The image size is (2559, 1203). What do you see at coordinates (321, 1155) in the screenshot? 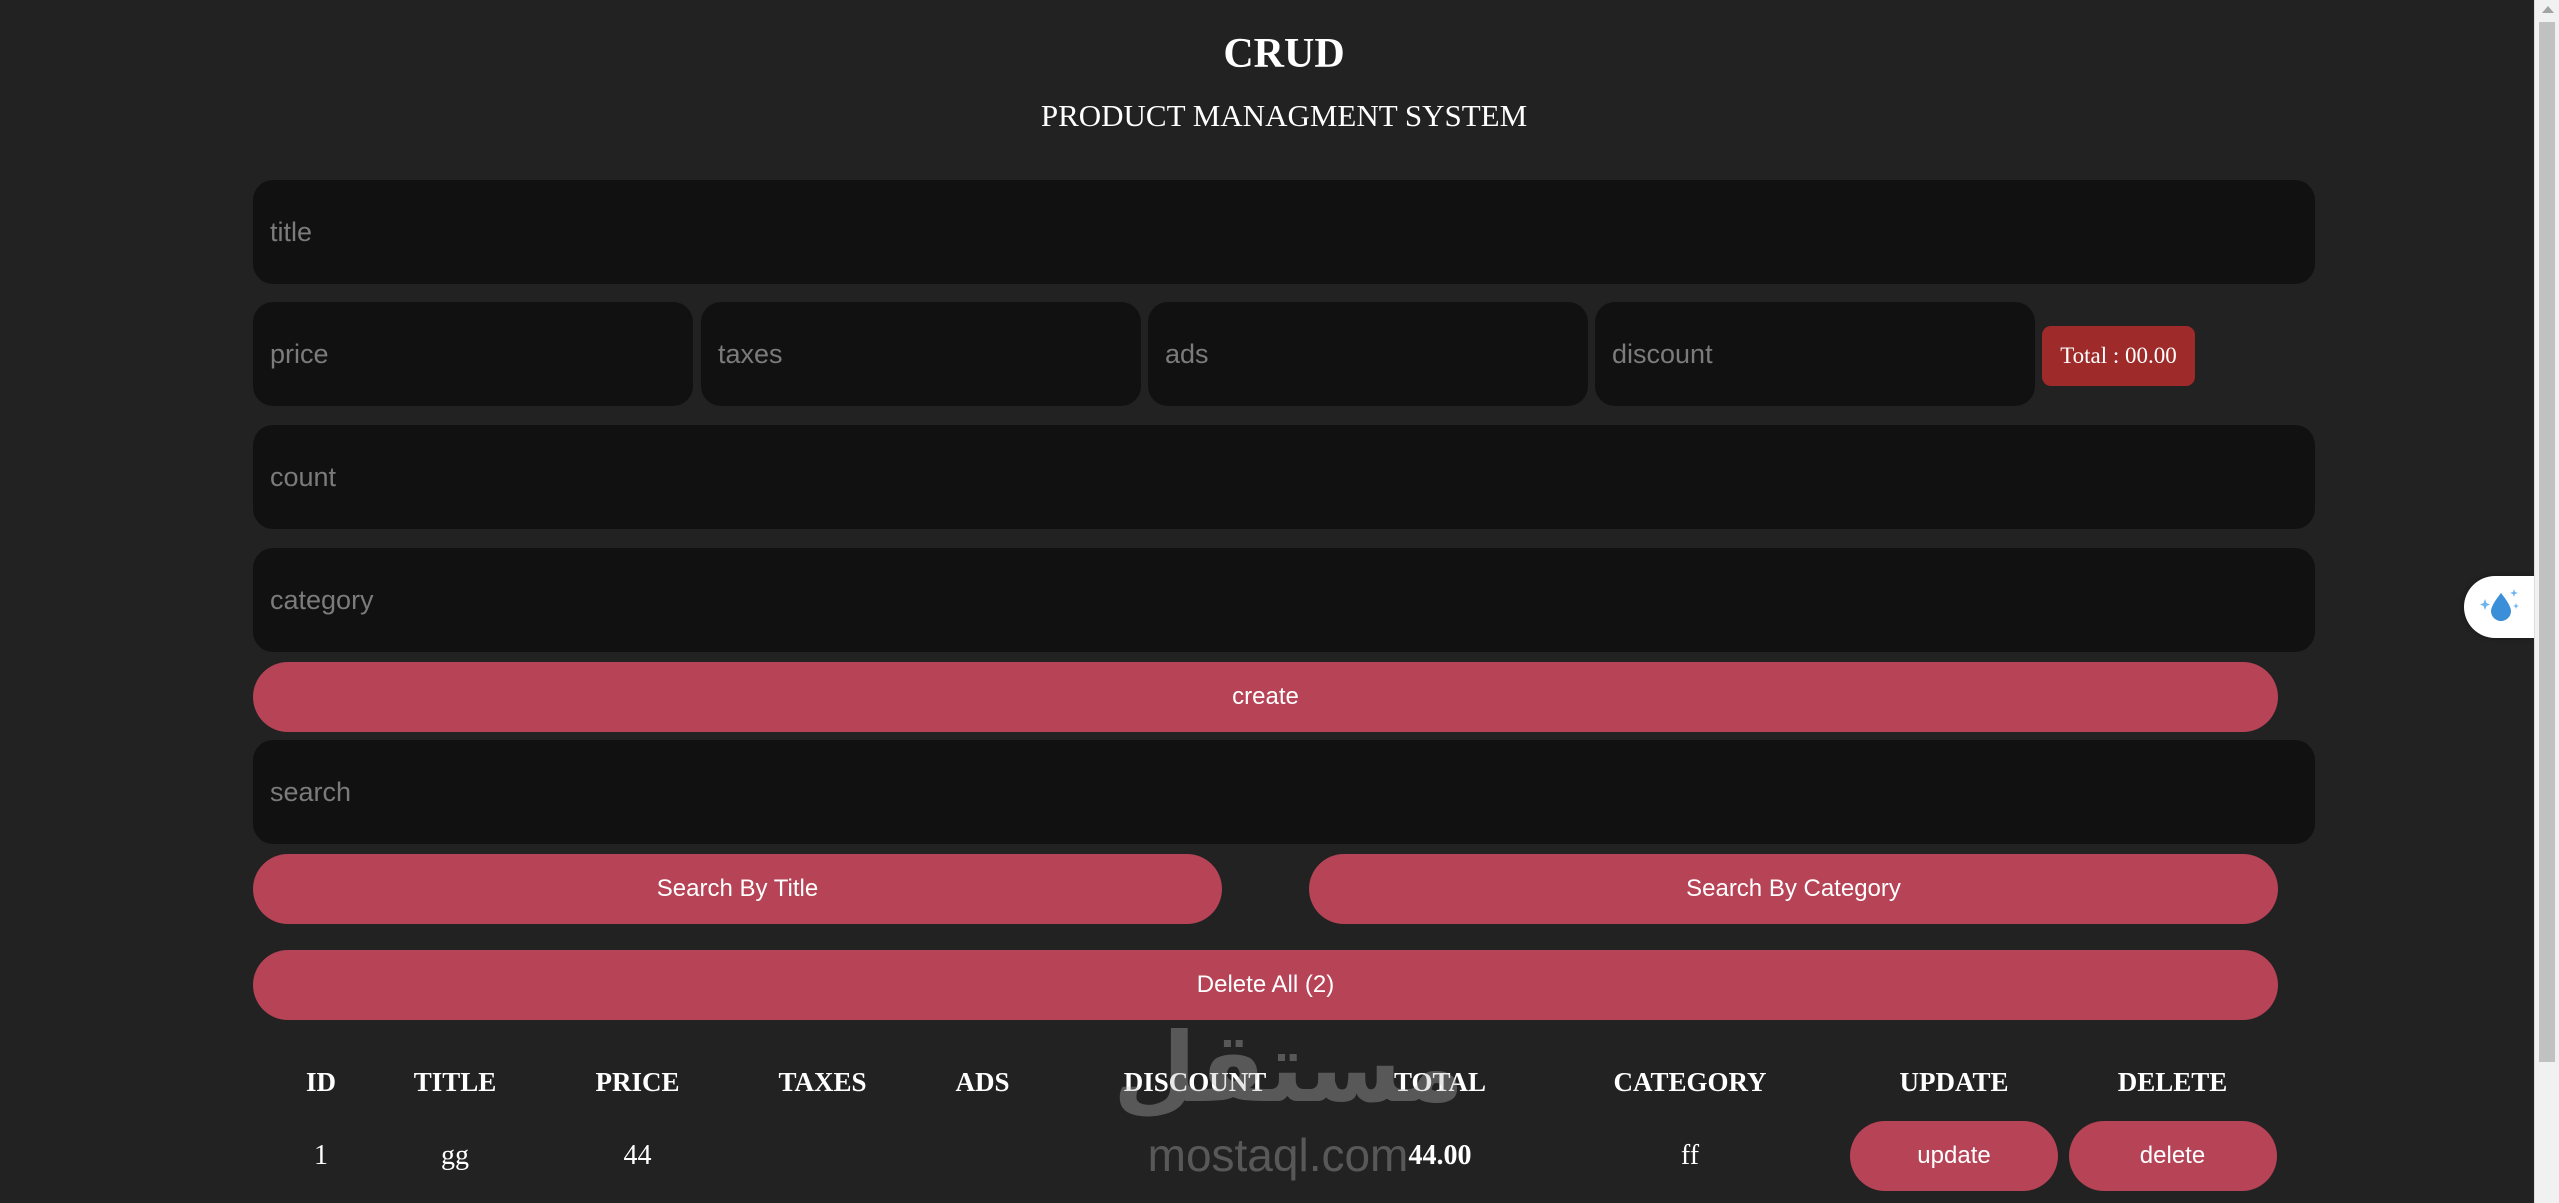
I see `cell-id: 1` at bounding box center [321, 1155].